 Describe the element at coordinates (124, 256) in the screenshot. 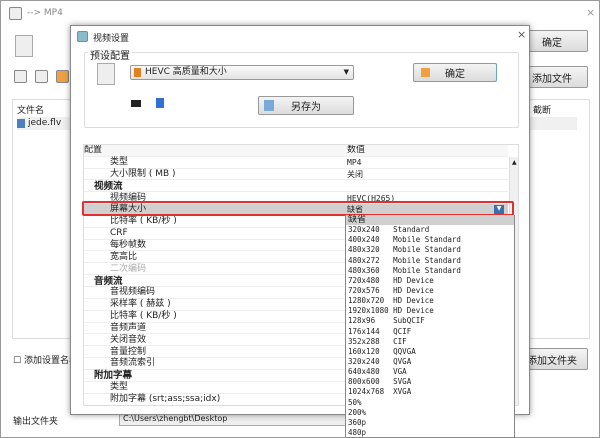

I see `row-key: 宽高比` at that location.